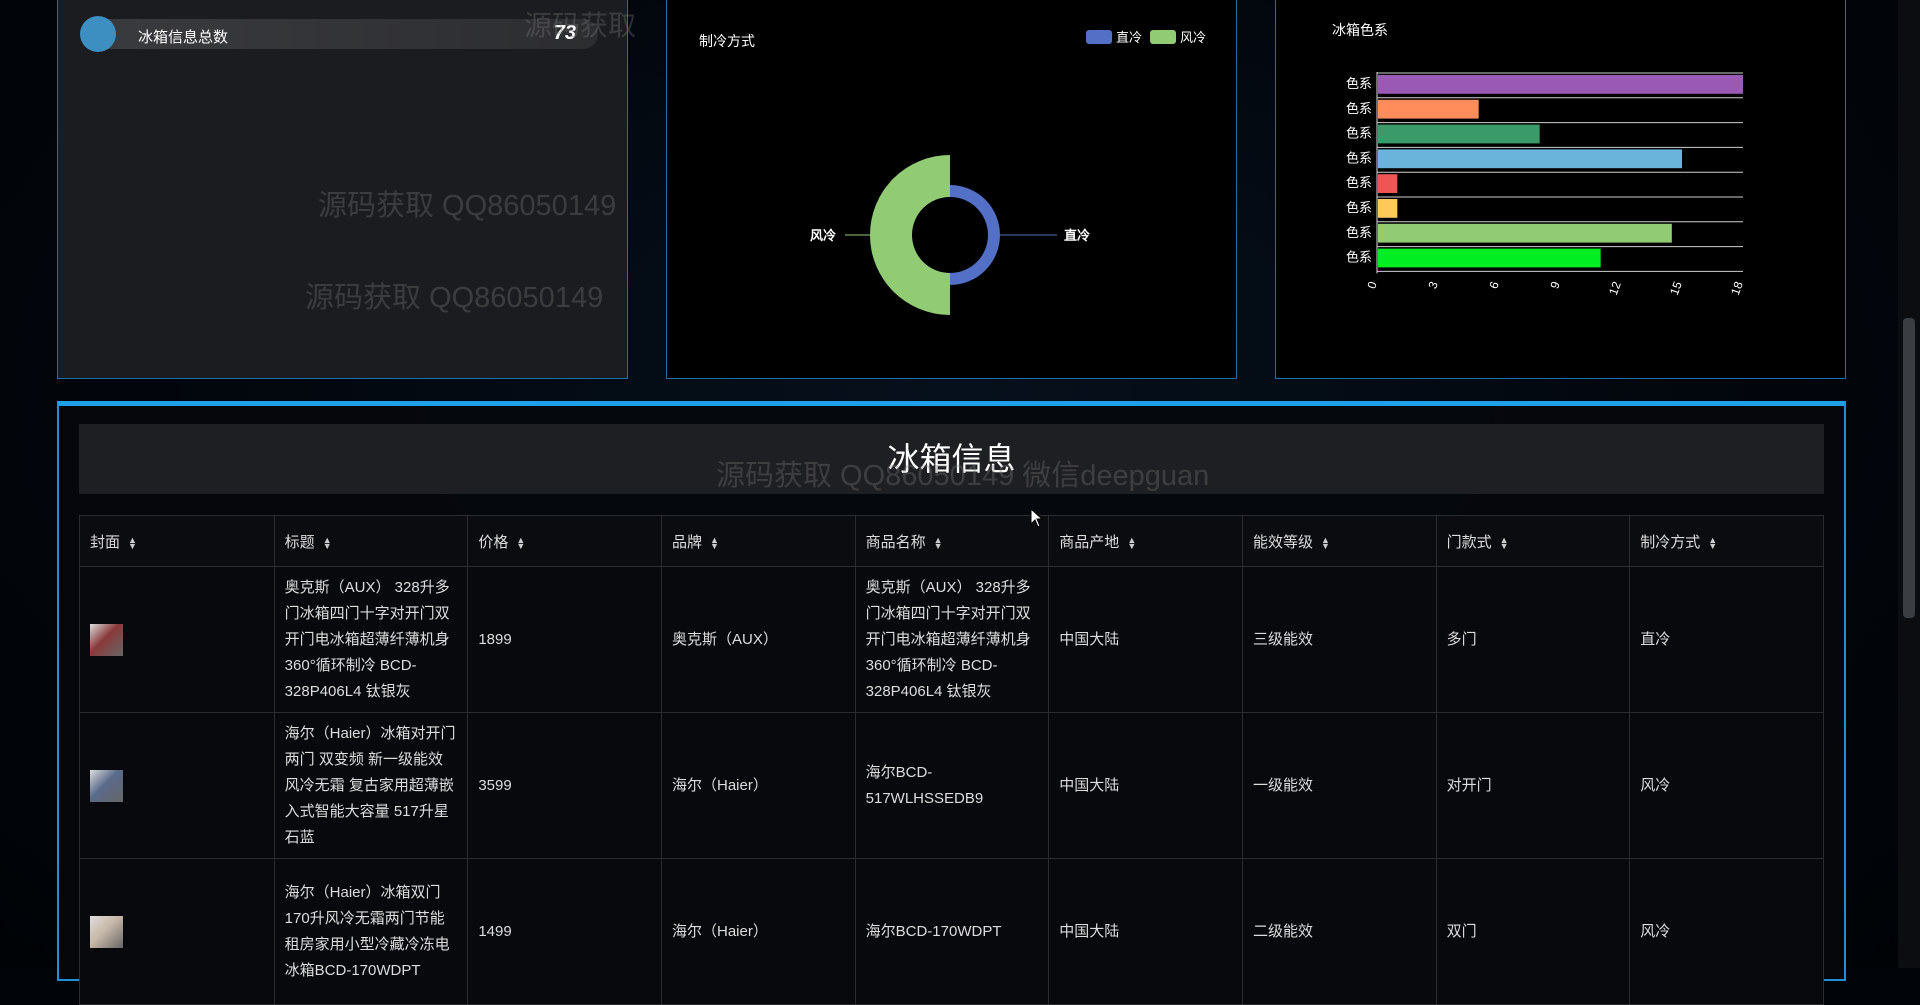 The image size is (1920, 1005). Describe the element at coordinates (1494, 284) in the screenshot. I see `x-tick-label: 6` at that location.